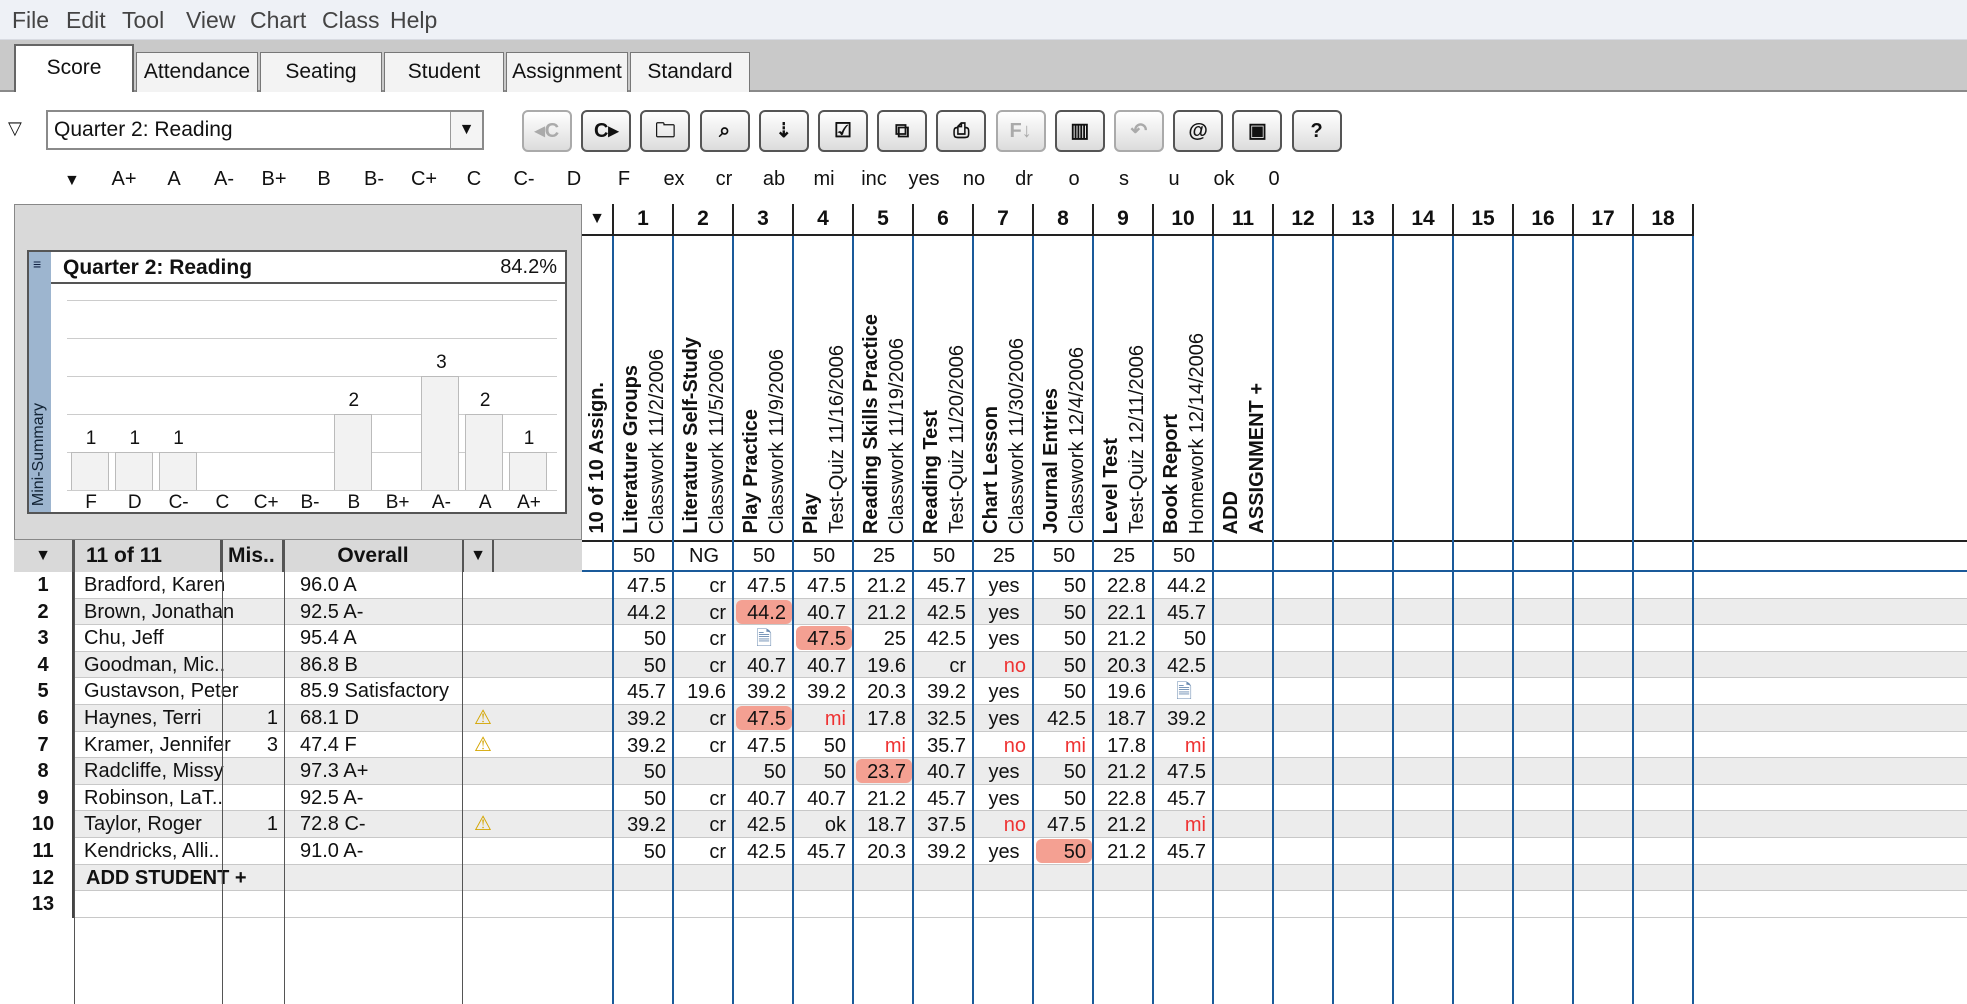 This screenshot has width=1967, height=1004. I want to click on overall-header: Overall, so click(374, 556).